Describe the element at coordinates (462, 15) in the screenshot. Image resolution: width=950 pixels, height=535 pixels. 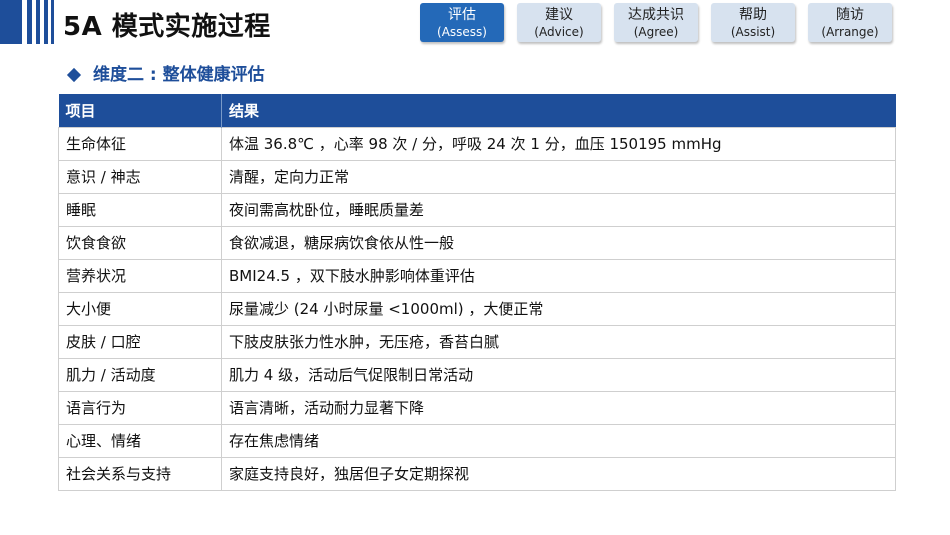
I see `tab-label: 评估` at that location.